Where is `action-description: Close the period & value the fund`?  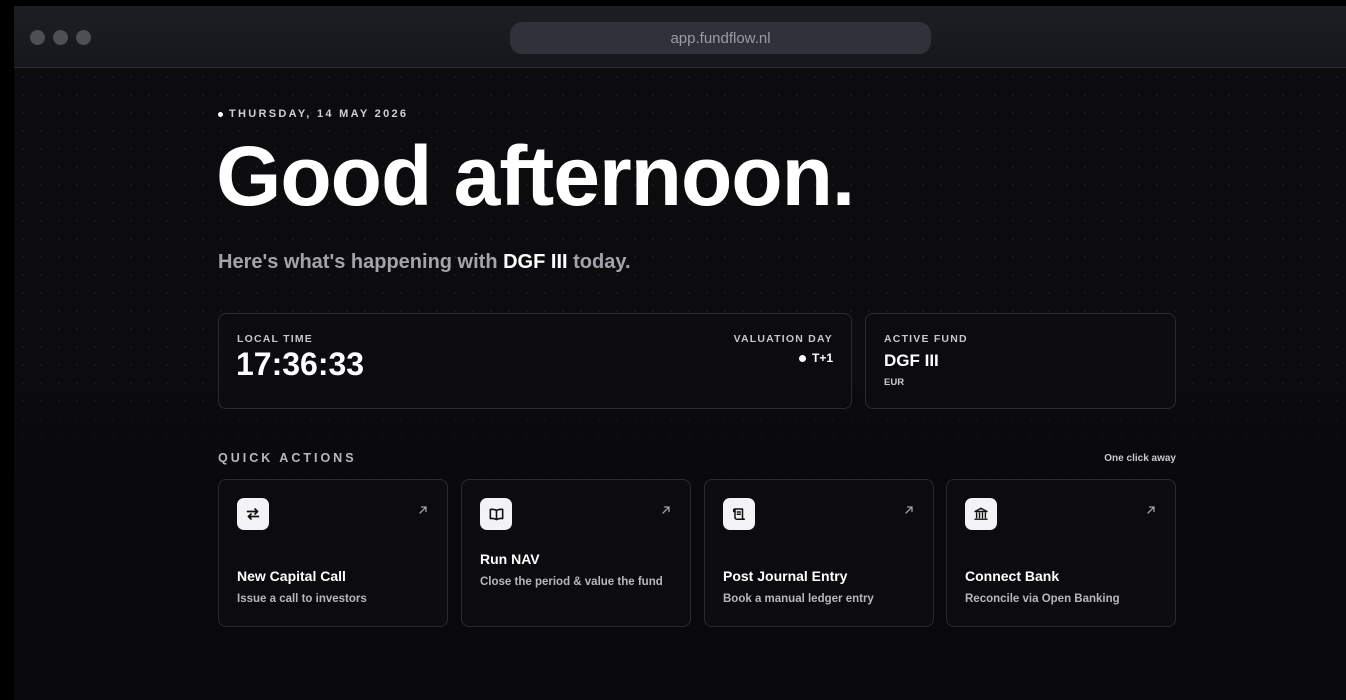 action-description: Close the period & value the fund is located at coordinates (571, 582).